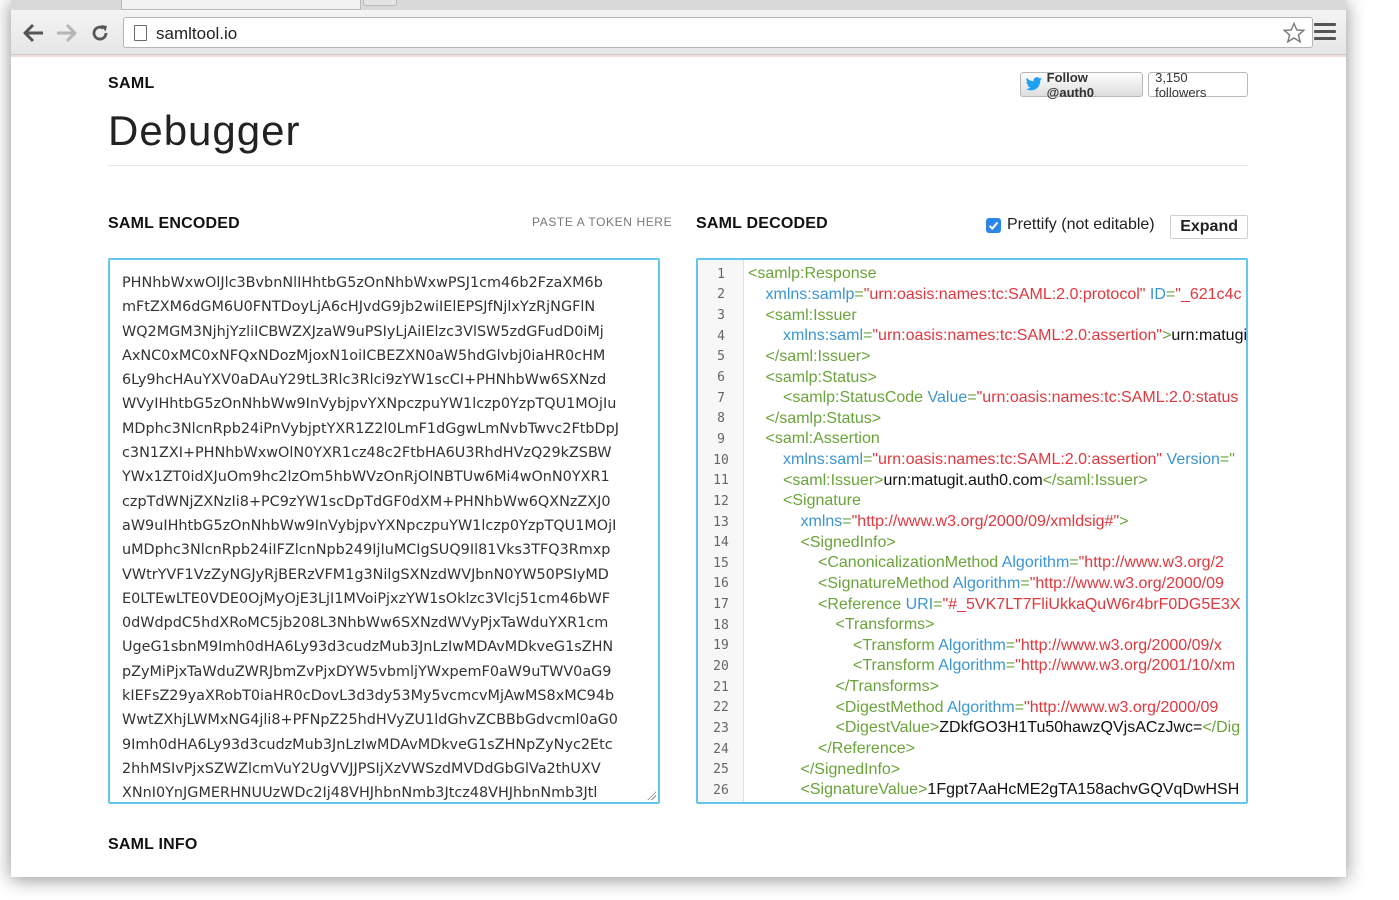 Image resolution: width=1399 pixels, height=900 pixels. What do you see at coordinates (810, 378) in the screenshot?
I see `code-content: <samlp:Status>` at bounding box center [810, 378].